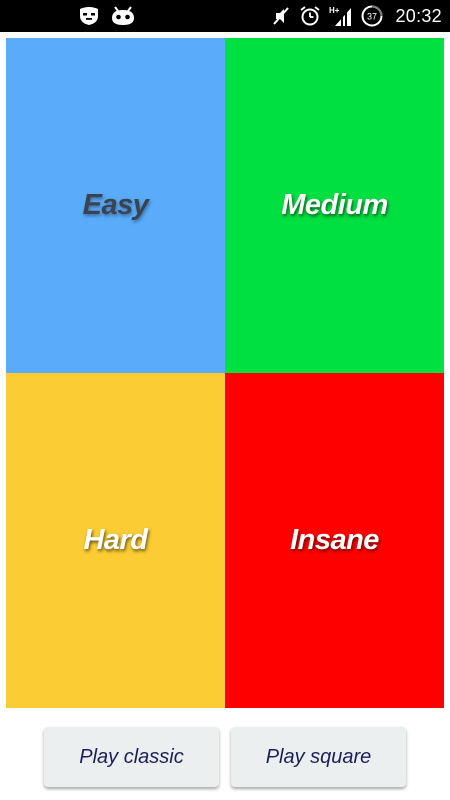  Describe the element at coordinates (356, 16) in the screenshot. I see `status-right-icons: H+ 37 20:32` at that location.